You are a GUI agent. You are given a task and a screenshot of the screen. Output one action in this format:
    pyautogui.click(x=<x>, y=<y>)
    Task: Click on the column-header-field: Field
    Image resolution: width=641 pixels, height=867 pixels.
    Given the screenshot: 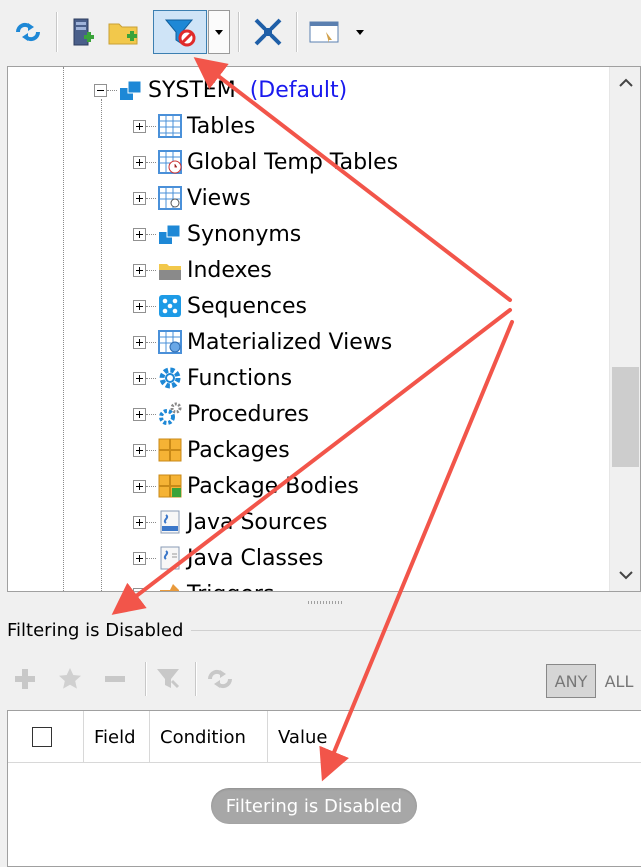 What is the action you would take?
    pyautogui.click(x=117, y=737)
    